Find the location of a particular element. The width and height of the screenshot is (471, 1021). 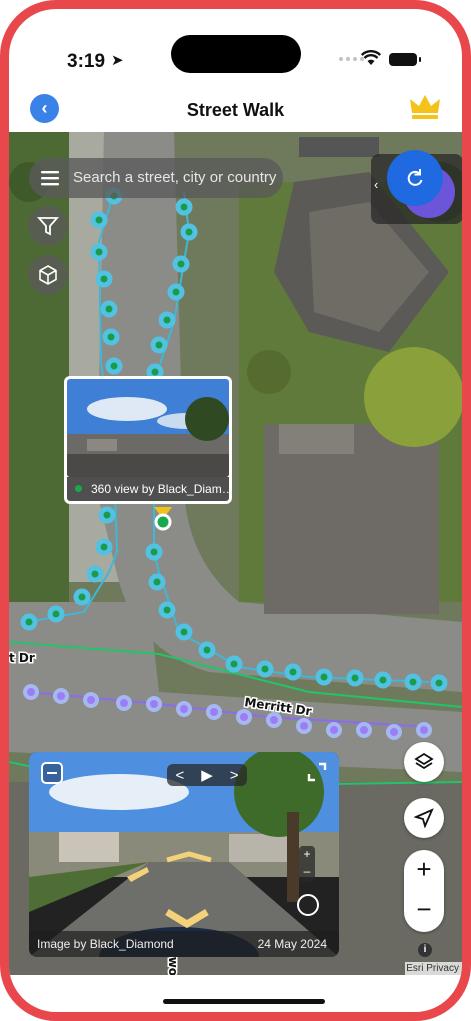

refresh-icon is located at coordinates (415, 177).